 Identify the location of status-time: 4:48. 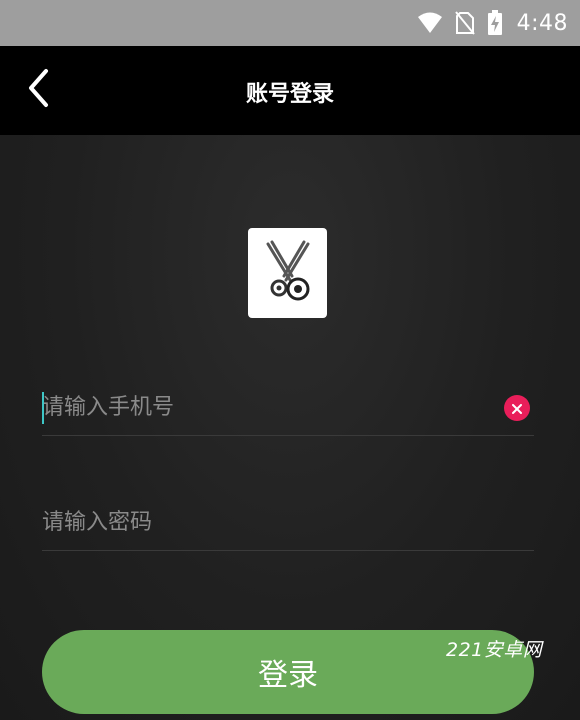
(542, 23).